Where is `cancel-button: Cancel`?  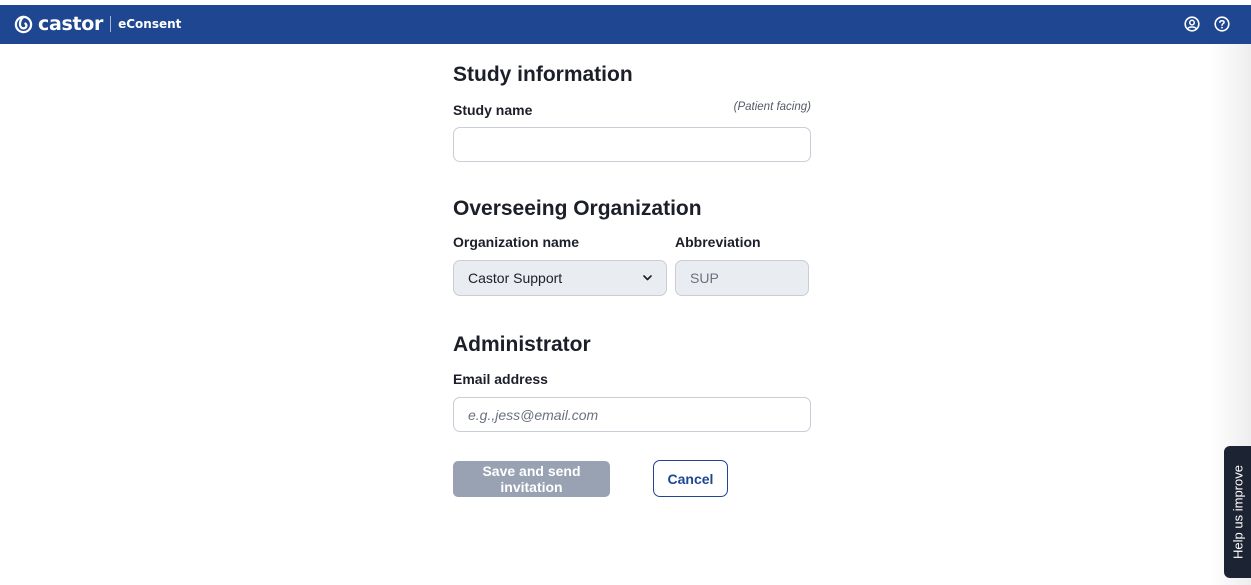
cancel-button: Cancel is located at coordinates (690, 478).